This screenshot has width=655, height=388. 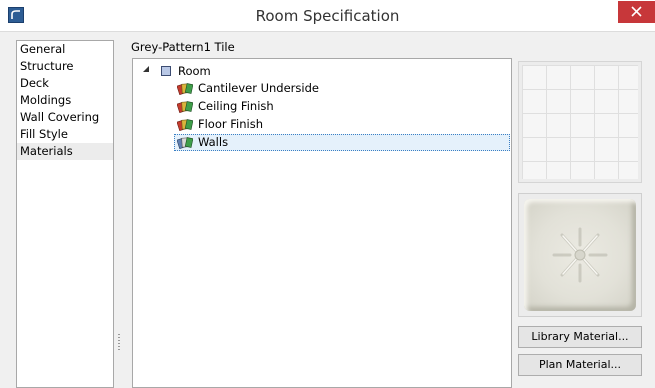 I want to click on tree-item-ceiling-finish: Ceiling Finish, so click(x=322, y=106).